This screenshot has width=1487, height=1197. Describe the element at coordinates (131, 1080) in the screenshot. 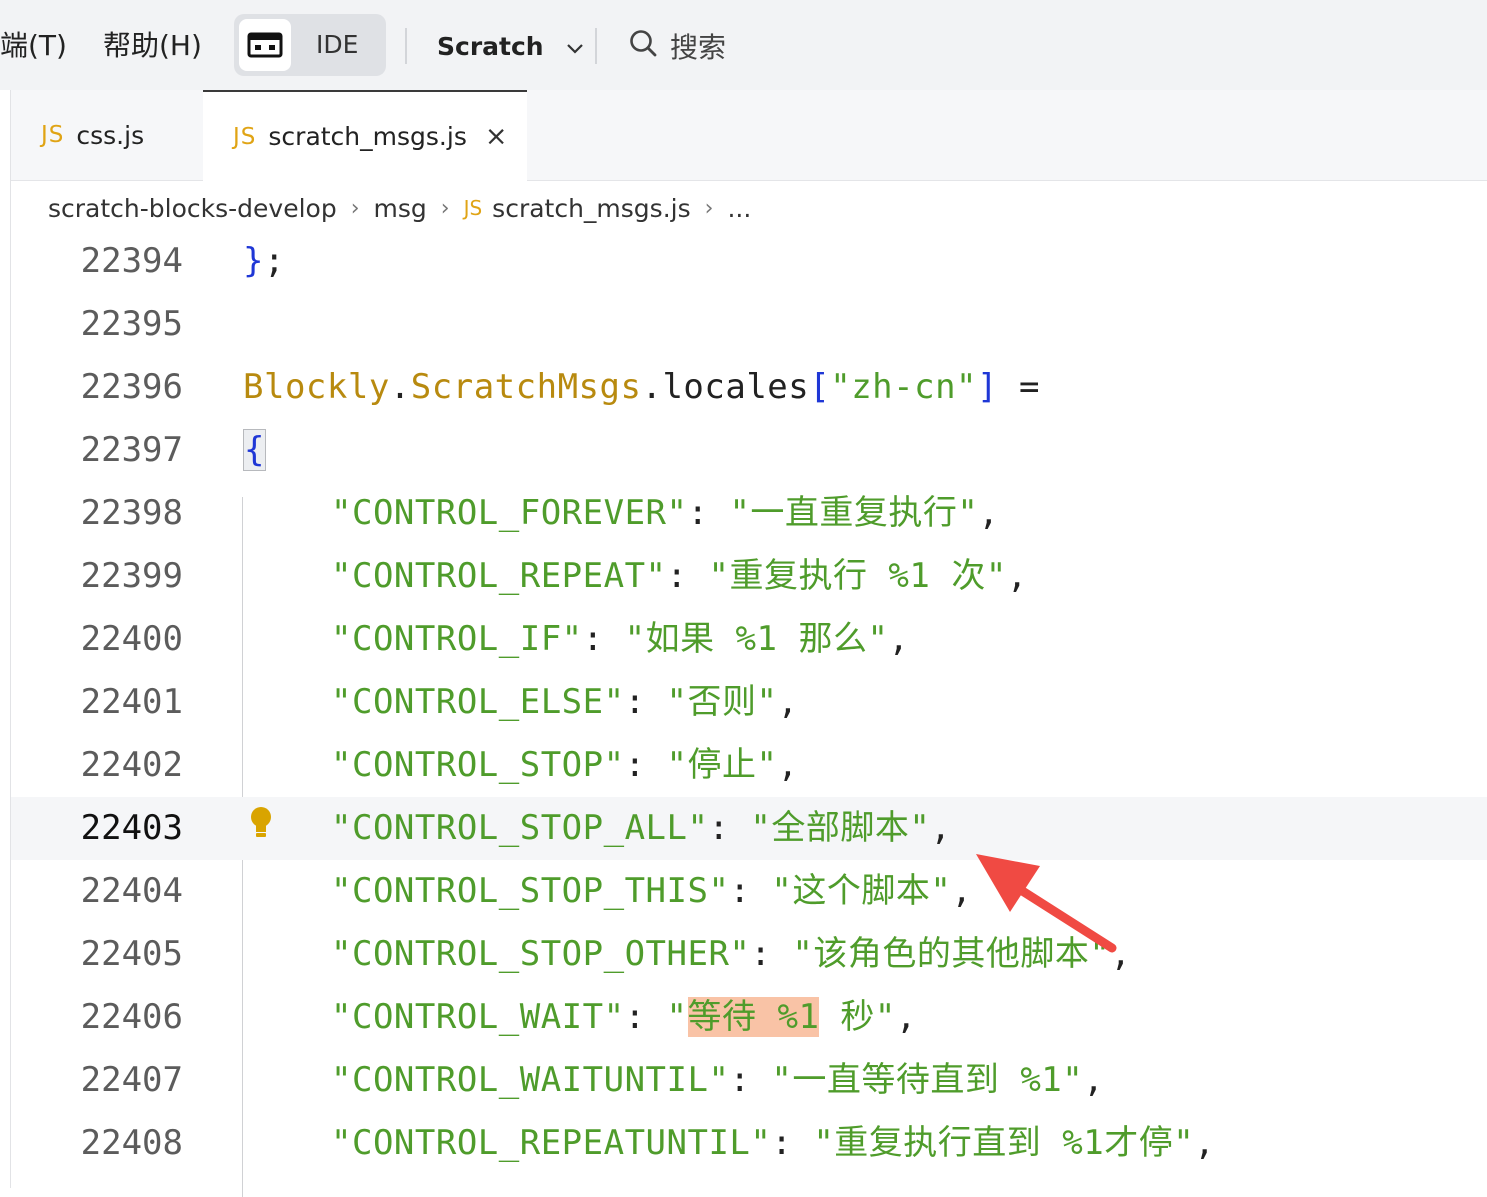

I see `line-number: 22407` at that location.